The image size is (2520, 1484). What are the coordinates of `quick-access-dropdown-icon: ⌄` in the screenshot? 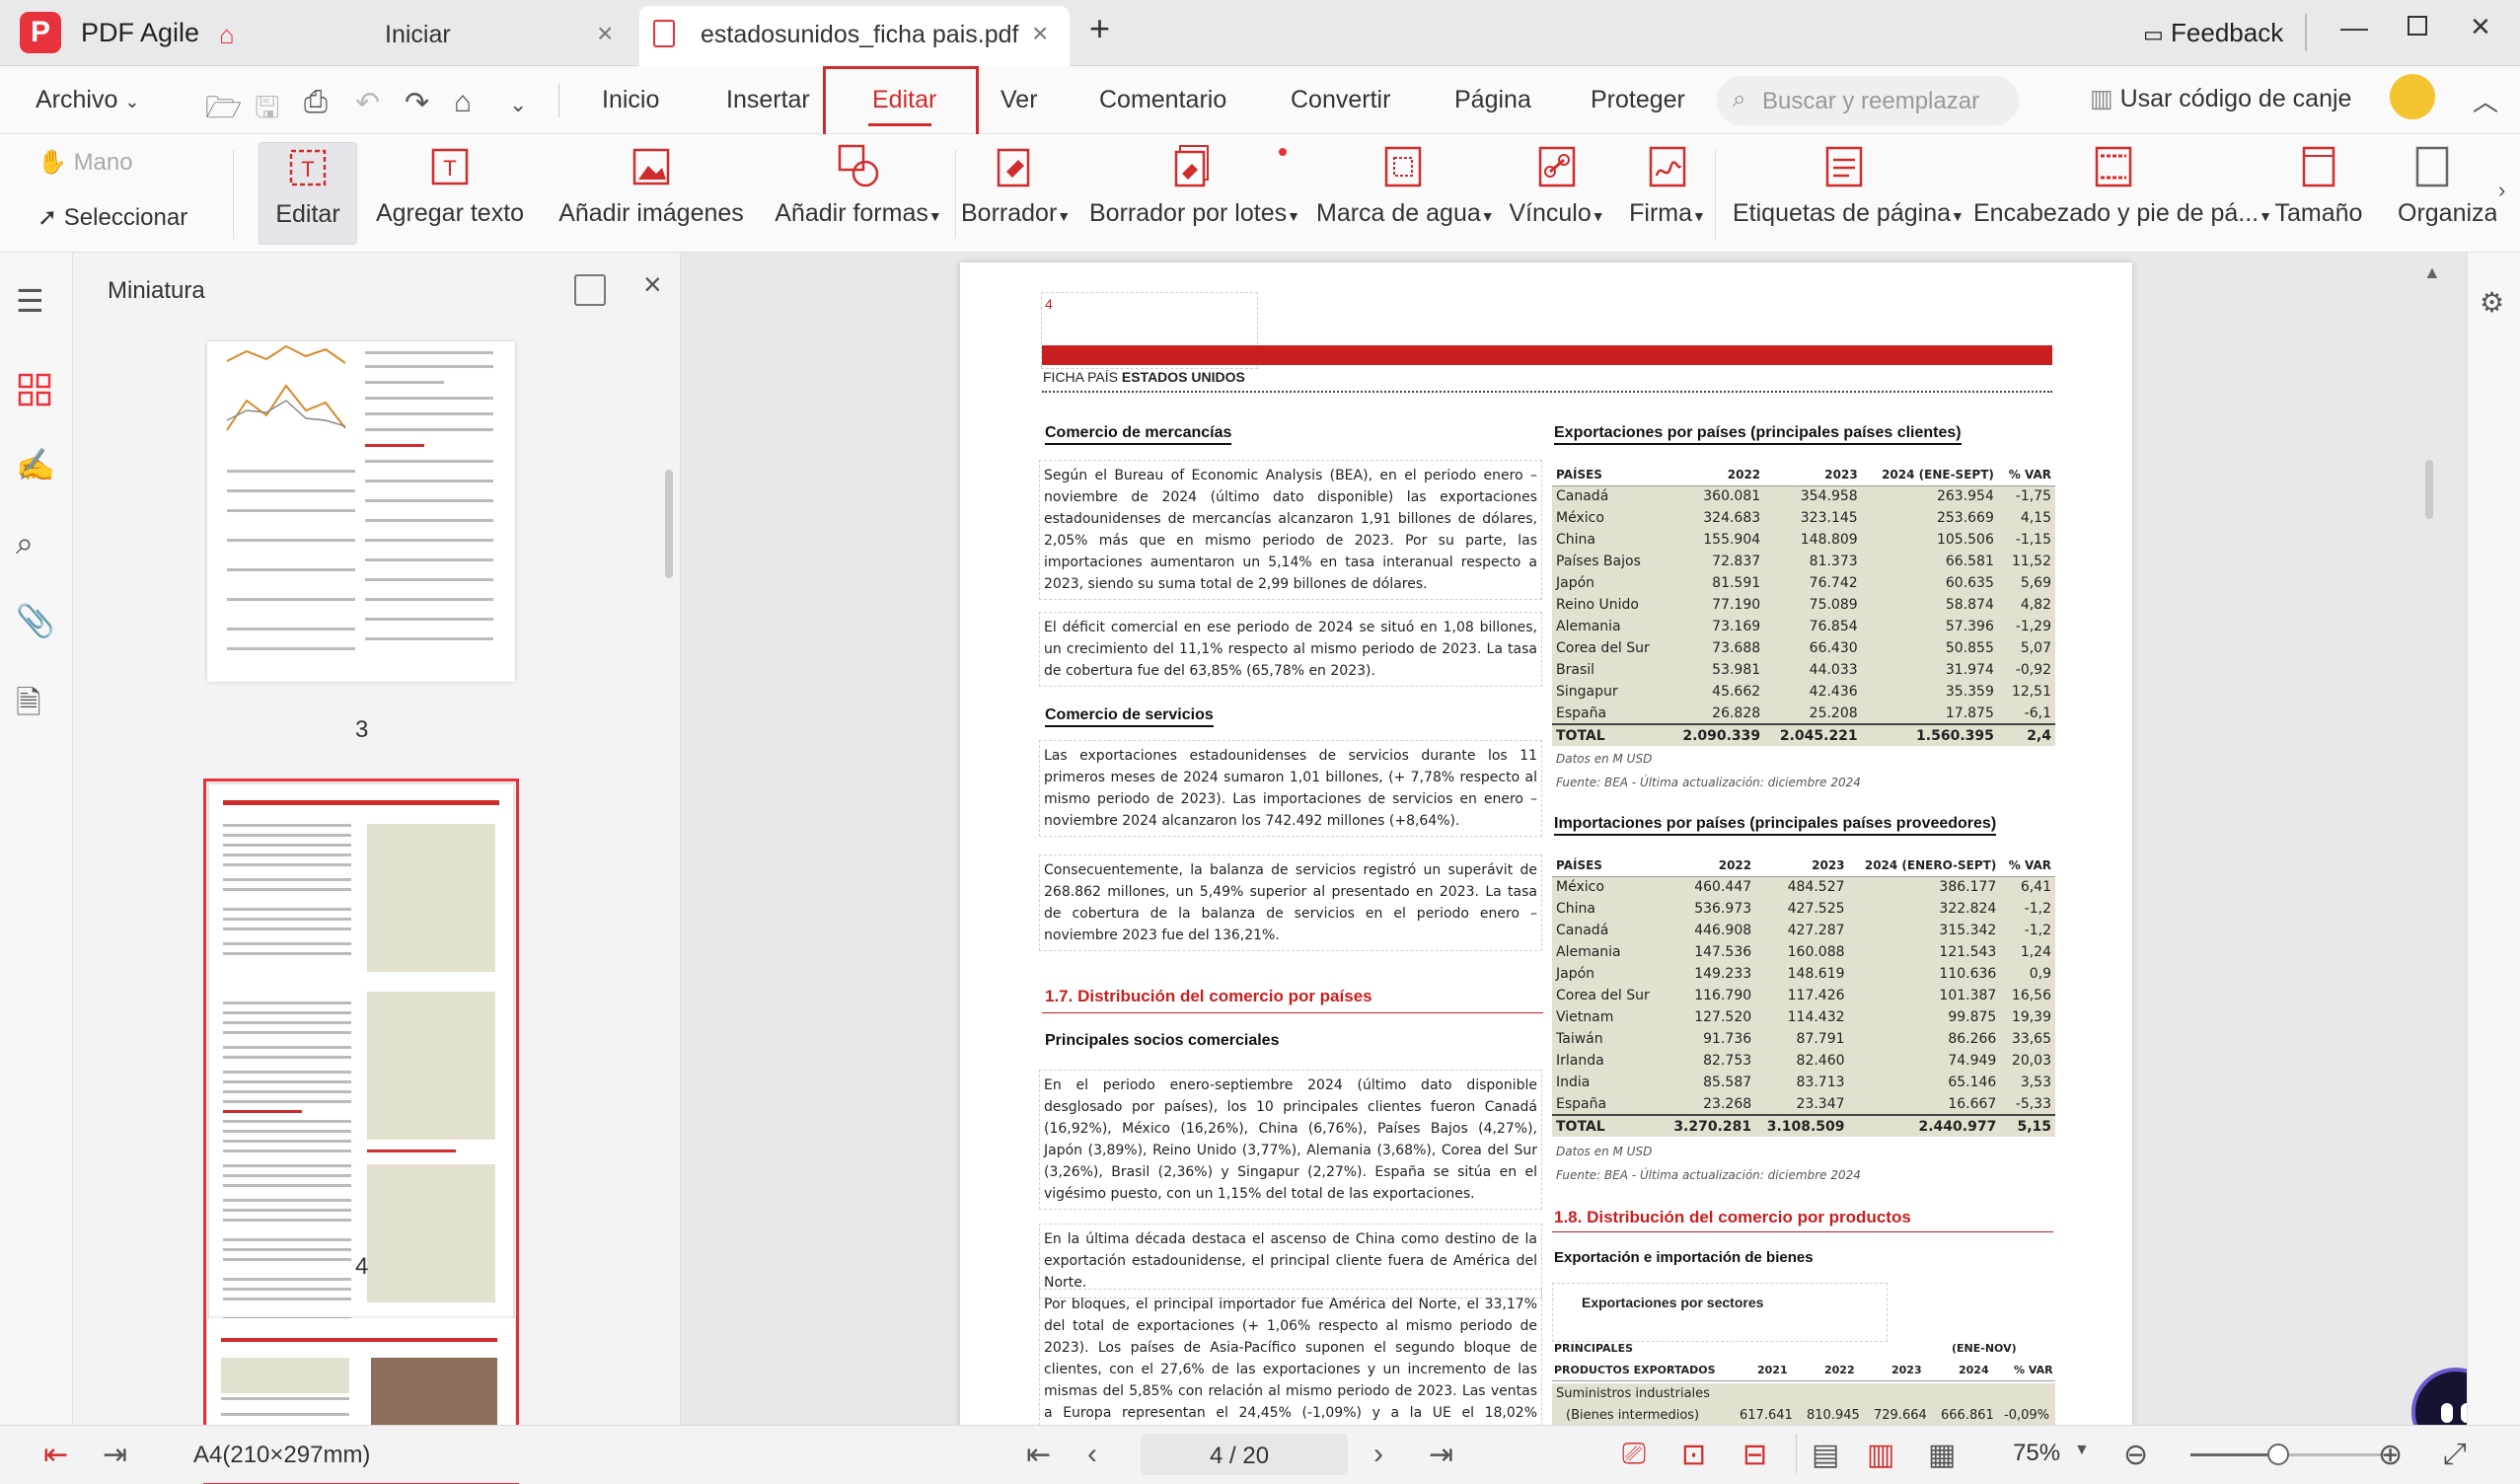 It's located at (518, 104).